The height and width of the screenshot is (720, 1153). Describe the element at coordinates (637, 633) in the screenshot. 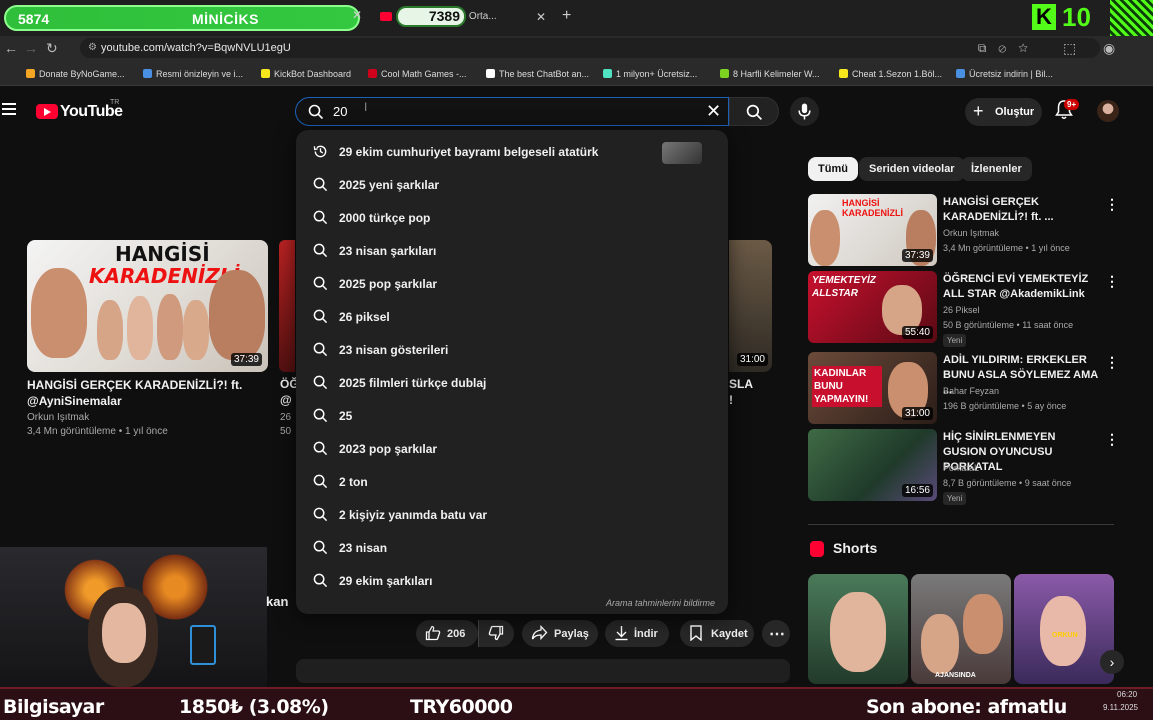

I see `download-button: İndir` at that location.